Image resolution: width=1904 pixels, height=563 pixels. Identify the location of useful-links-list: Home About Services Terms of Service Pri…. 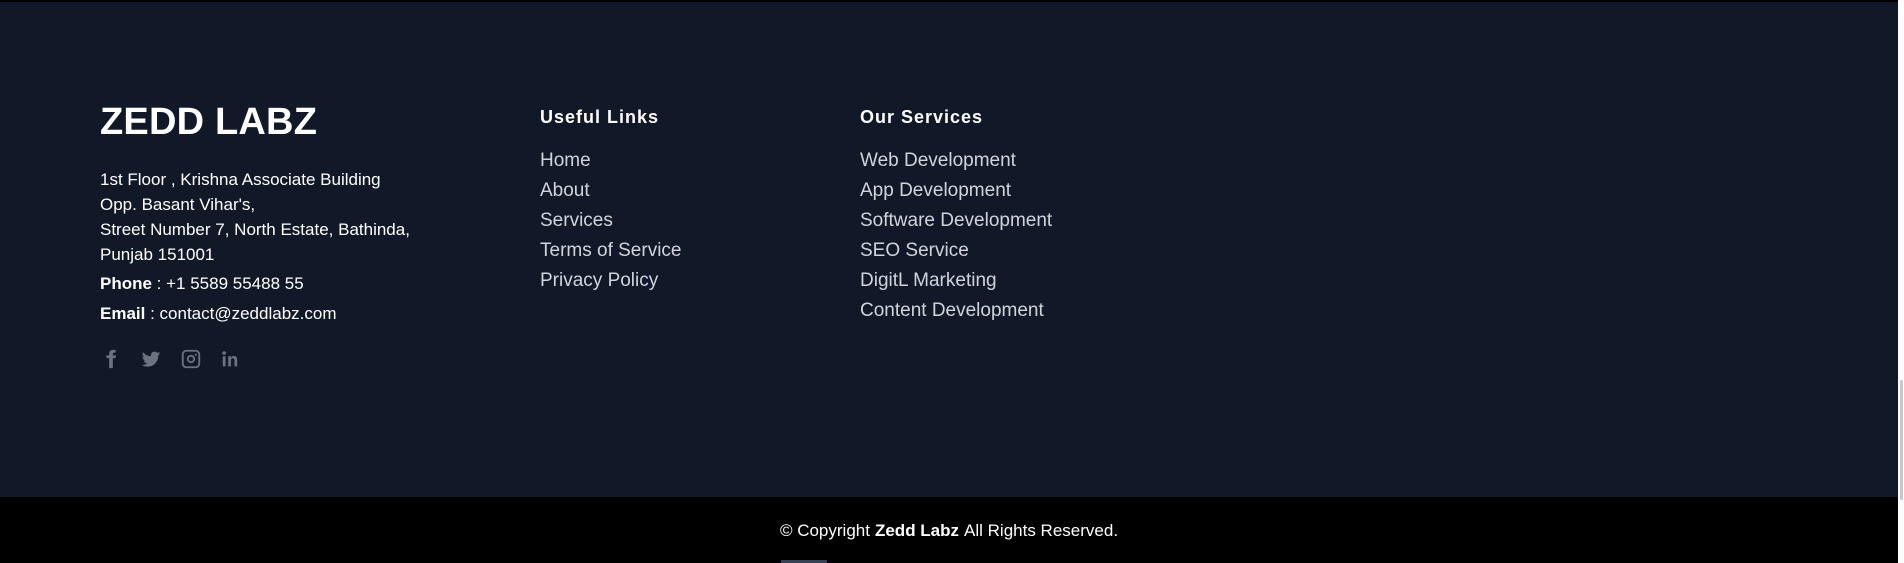
(670, 221).